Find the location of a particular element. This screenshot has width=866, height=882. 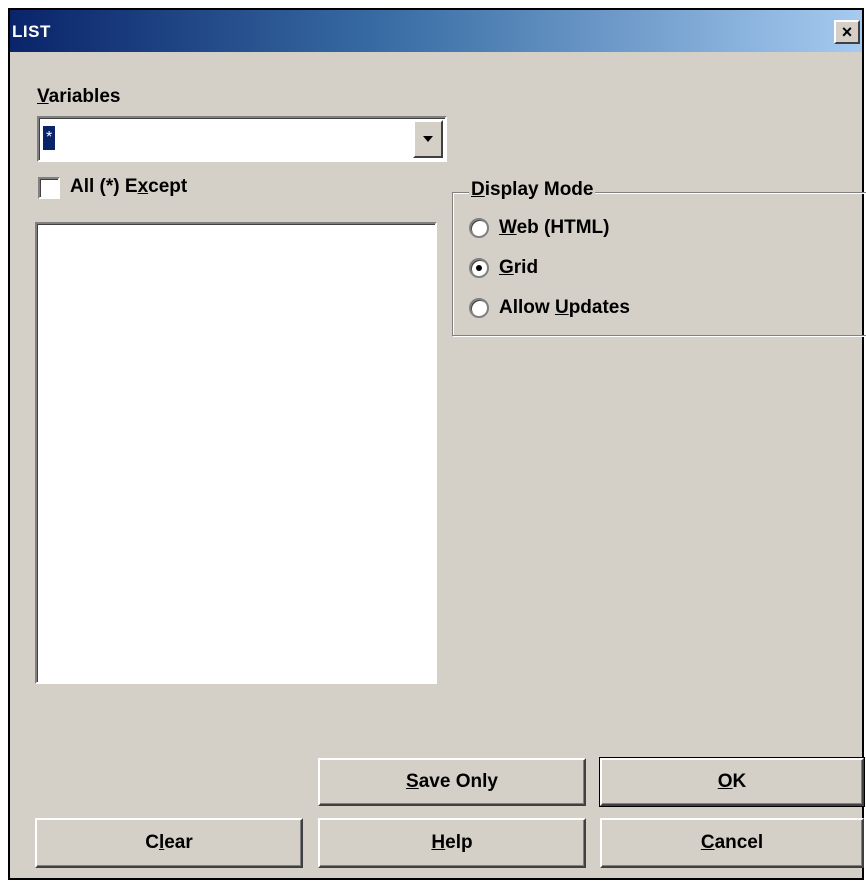

title-bar: LIST × is located at coordinates (436, 31).